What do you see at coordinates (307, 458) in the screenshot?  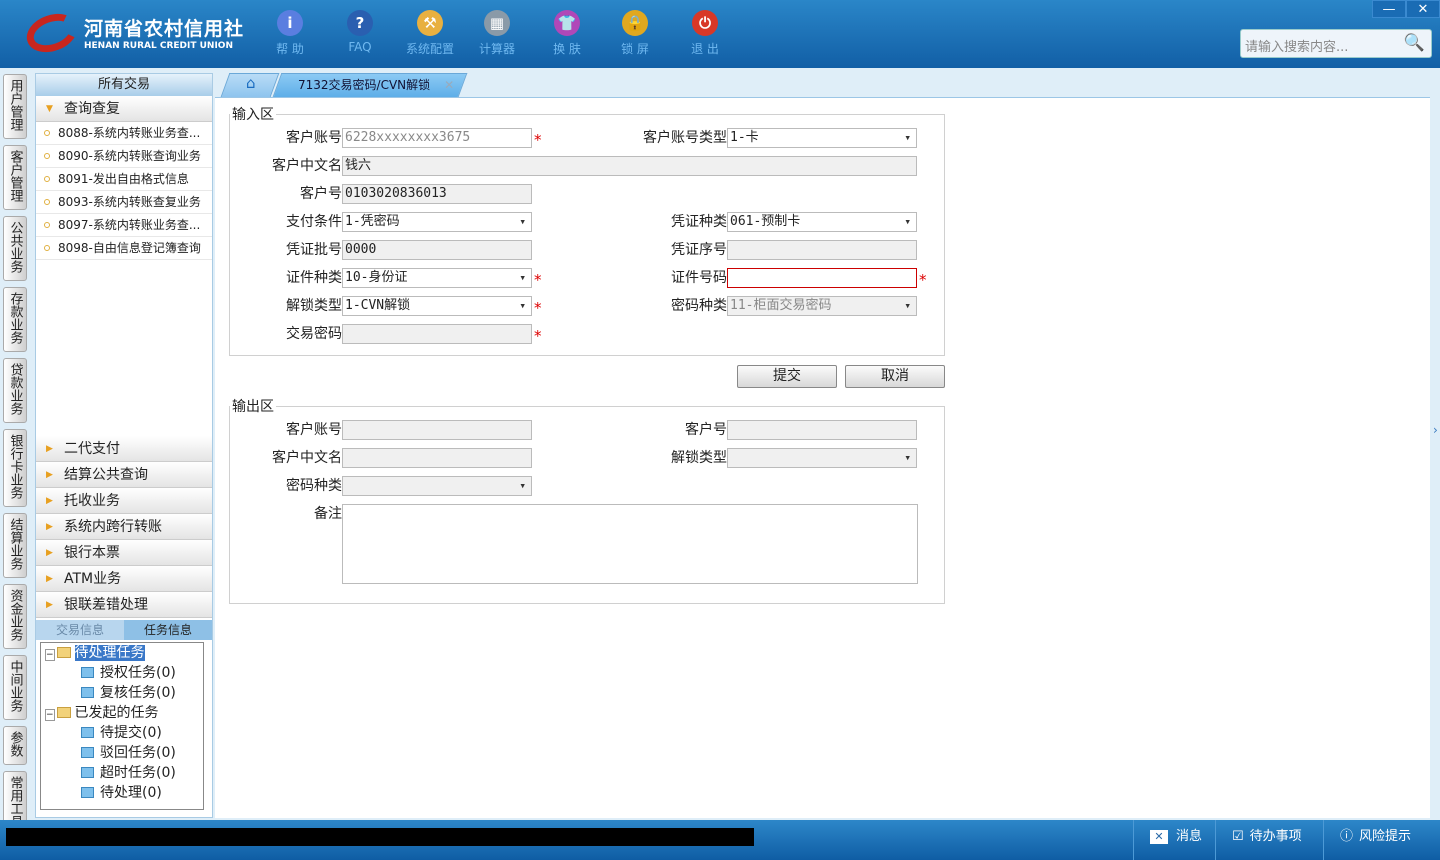 I see `field-label: 客户中文名` at bounding box center [307, 458].